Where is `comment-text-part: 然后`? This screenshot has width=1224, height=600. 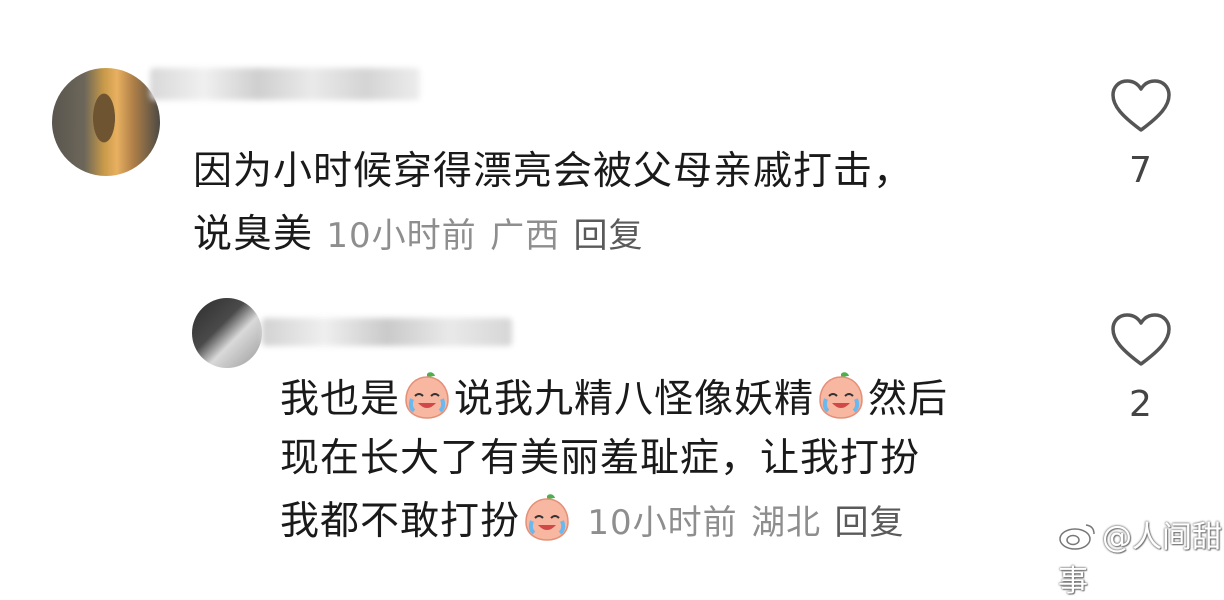 comment-text-part: 然后 is located at coordinates (908, 399).